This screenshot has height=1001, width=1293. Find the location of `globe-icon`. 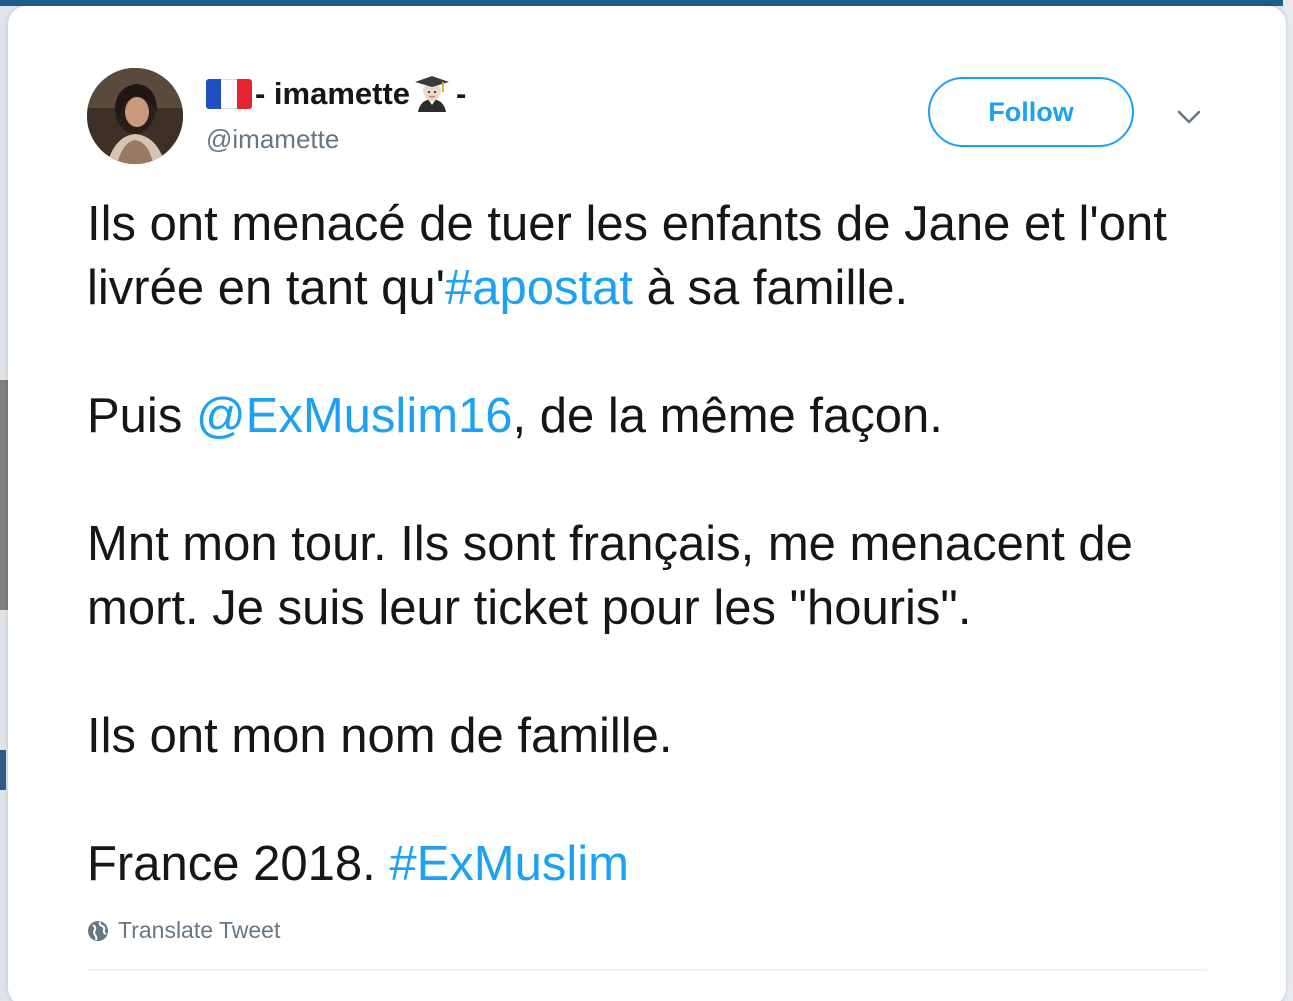

globe-icon is located at coordinates (98, 930).